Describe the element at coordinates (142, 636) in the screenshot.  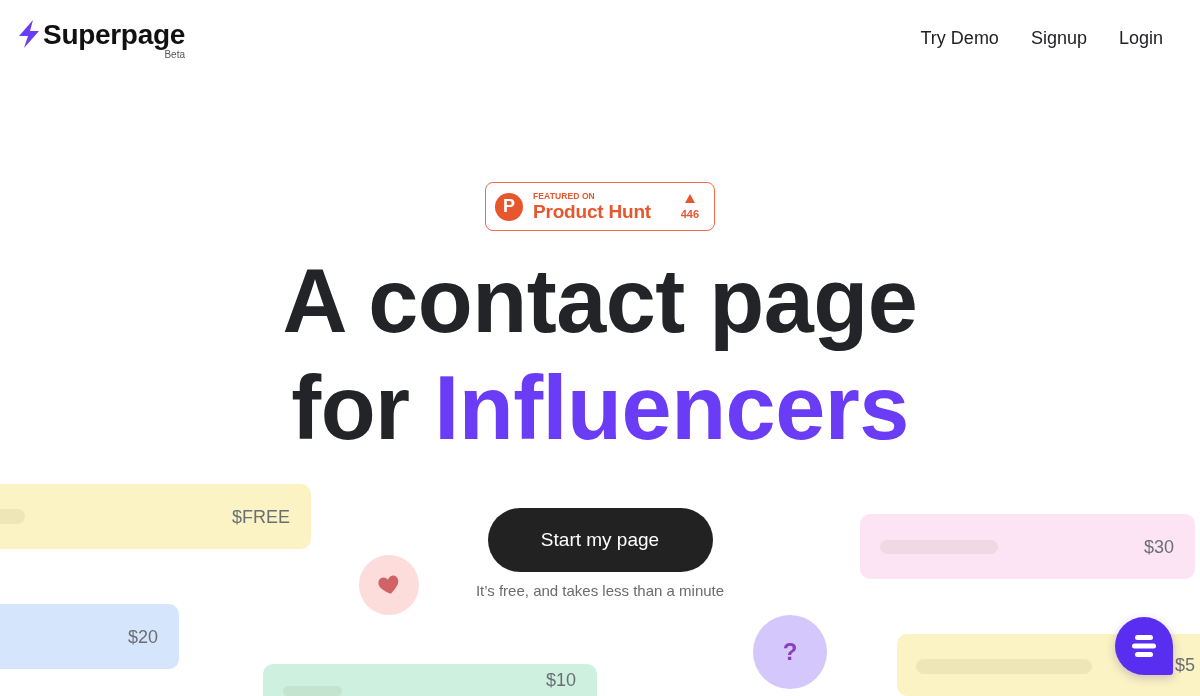
I see `price-label: $20` at that location.